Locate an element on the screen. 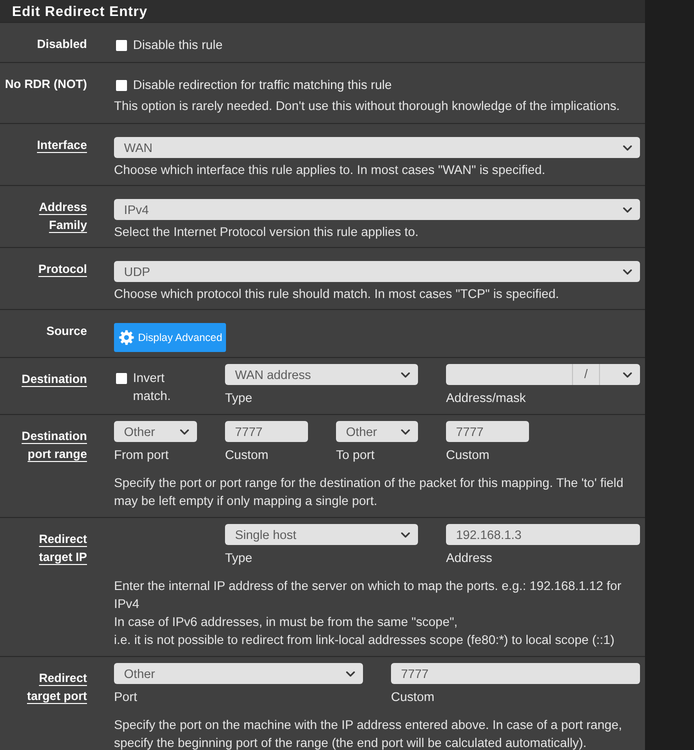 The height and width of the screenshot is (750, 694). field-caption: To port is located at coordinates (355, 455).